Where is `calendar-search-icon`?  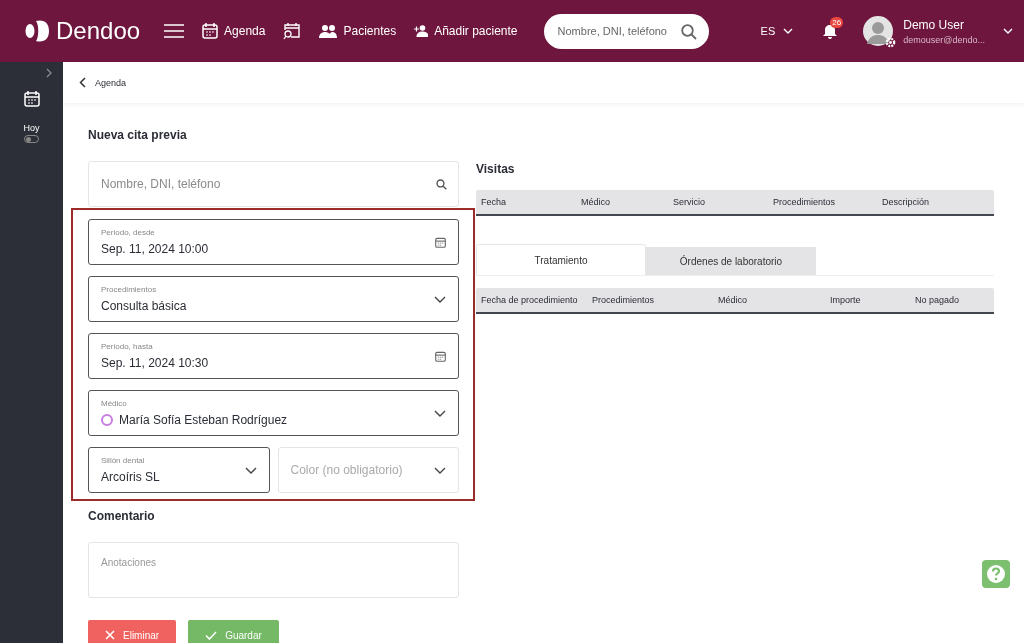
calendar-search-icon is located at coordinates (292, 31).